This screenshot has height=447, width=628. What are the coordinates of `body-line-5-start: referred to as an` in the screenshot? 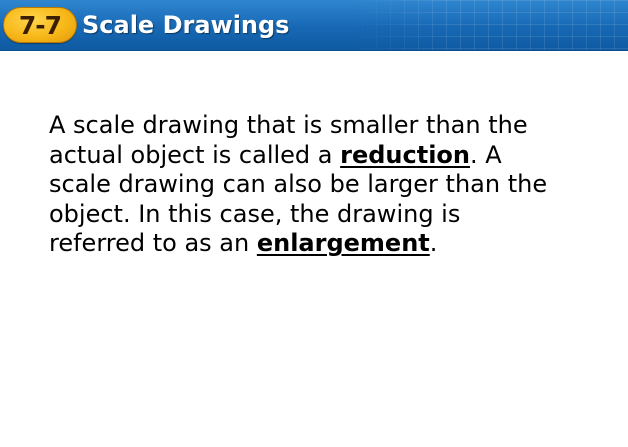 It's located at (153, 243).